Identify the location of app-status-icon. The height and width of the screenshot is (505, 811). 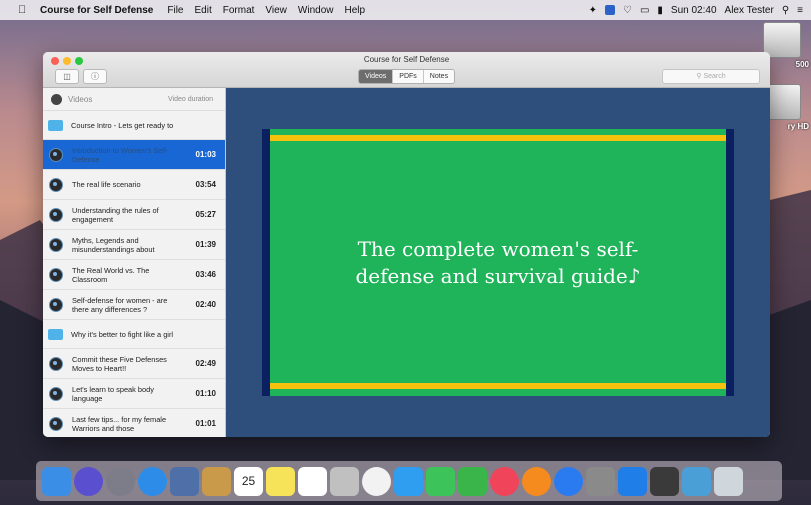
(609, 10).